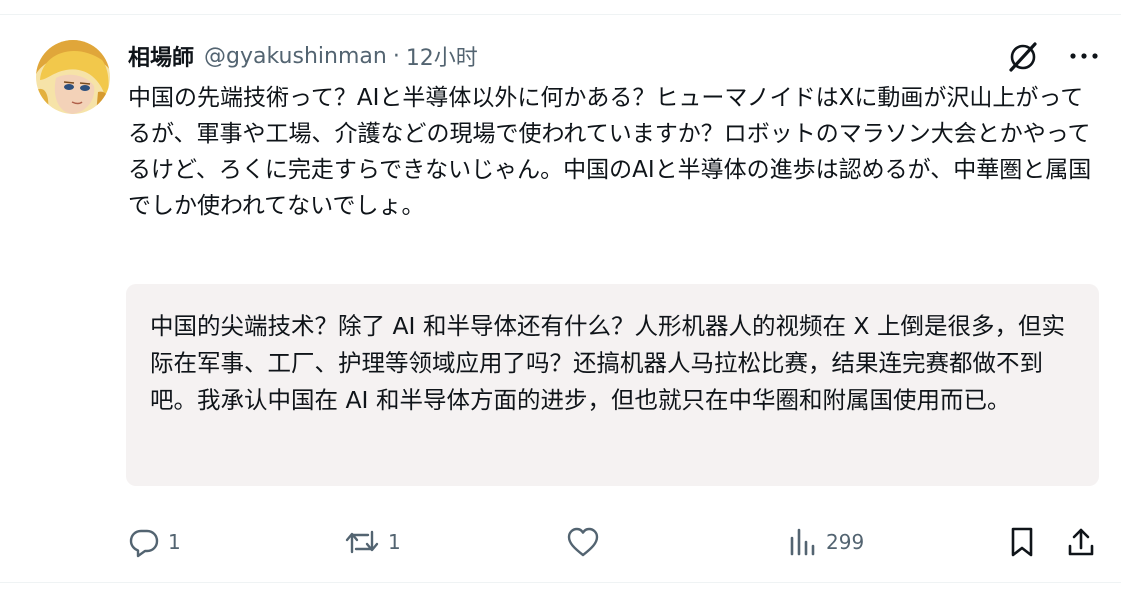  I want to click on bookmark-button, so click(1022, 542).